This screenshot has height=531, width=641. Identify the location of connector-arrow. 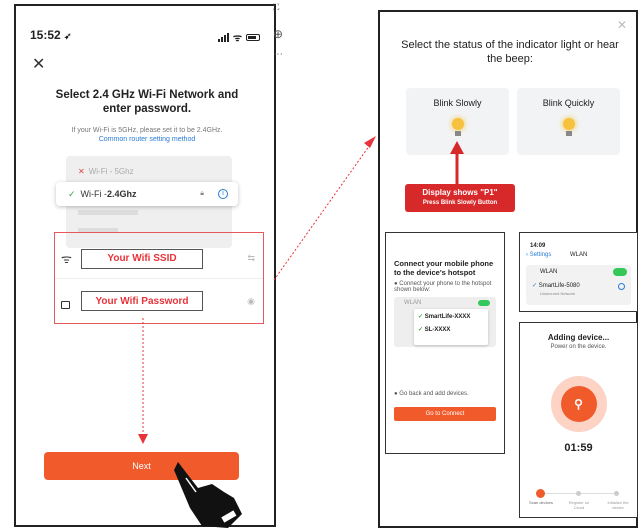
(324, 208).